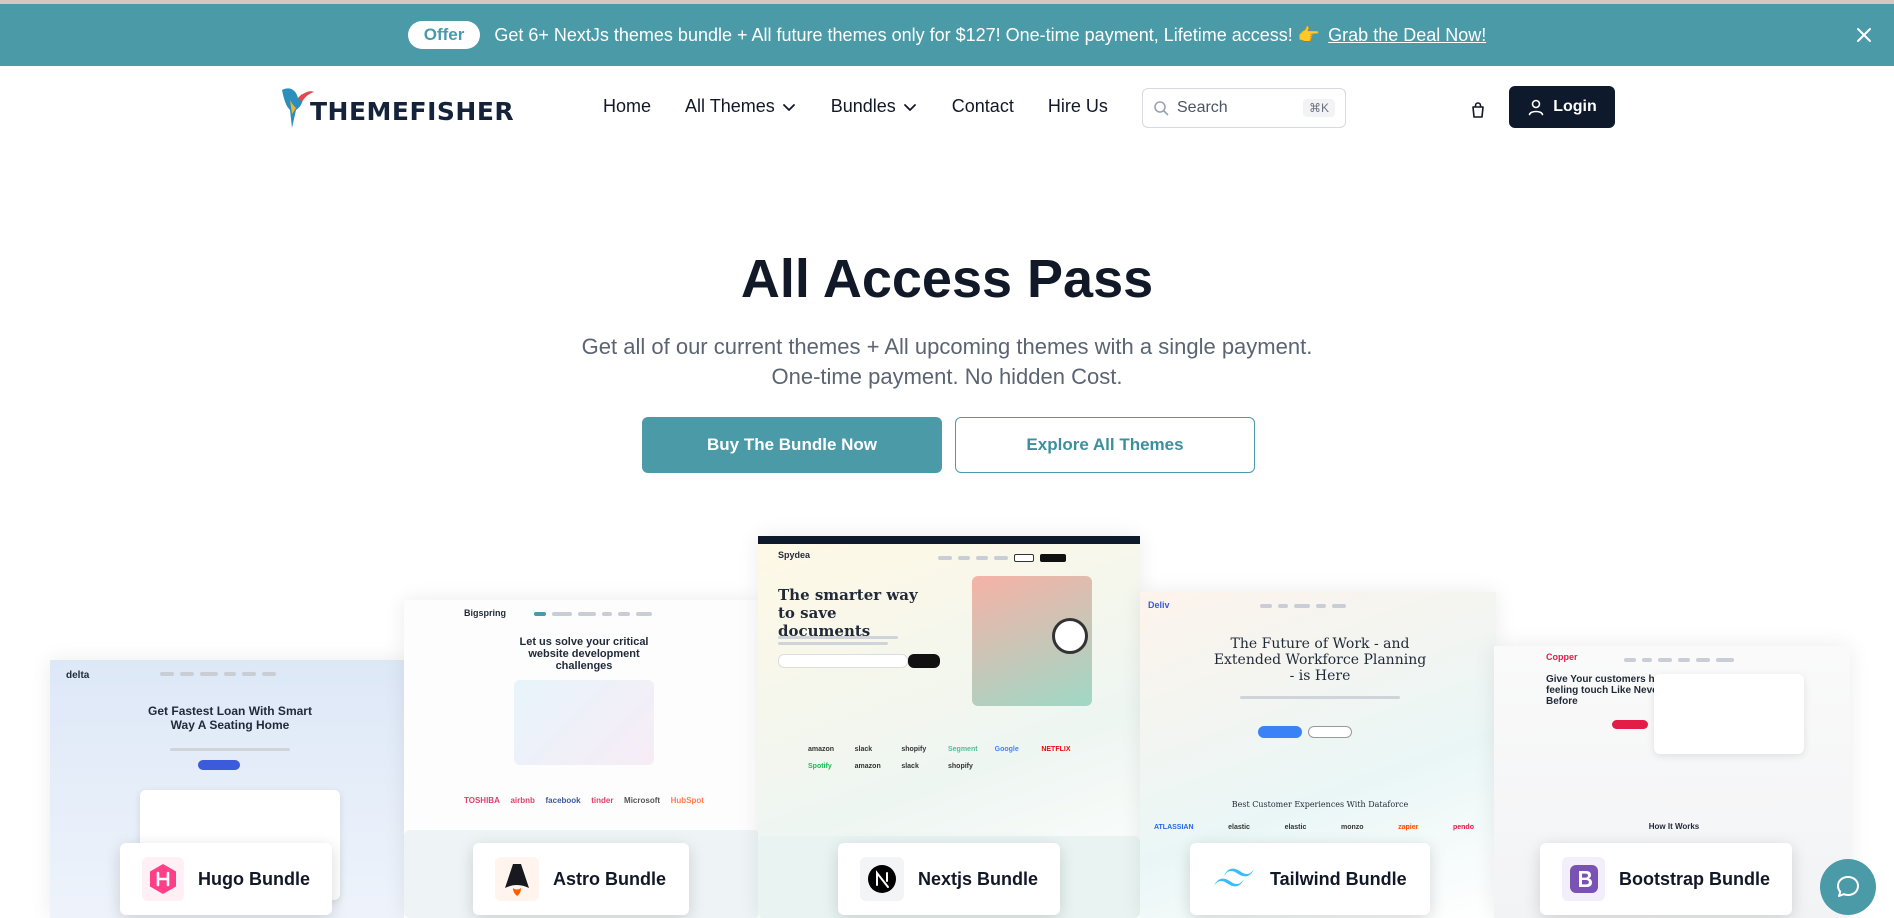  I want to click on themefisher-logo: THEMEFISHER, so click(397, 105).